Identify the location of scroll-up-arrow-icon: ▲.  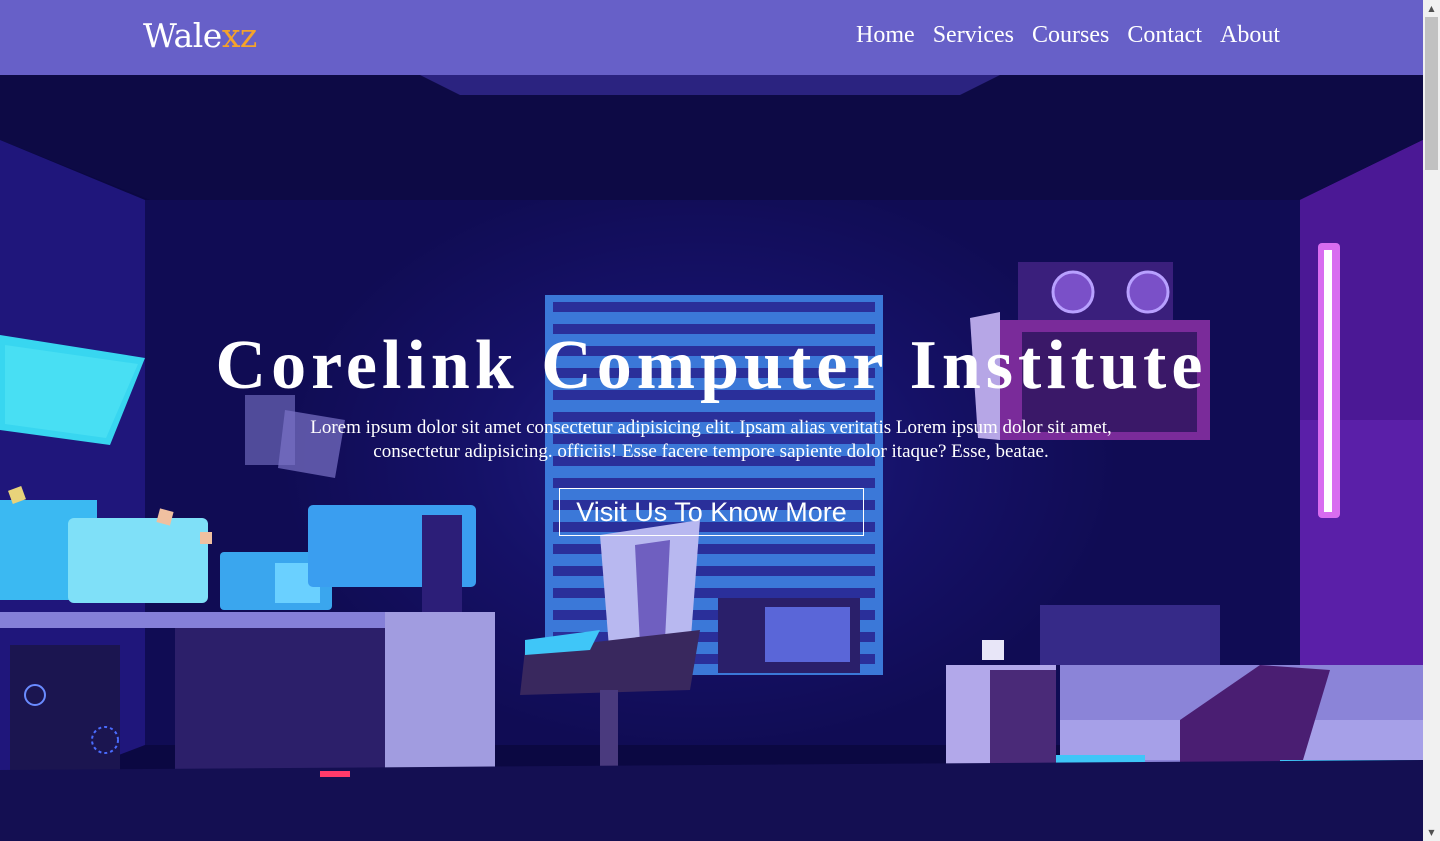
(1431, 8).